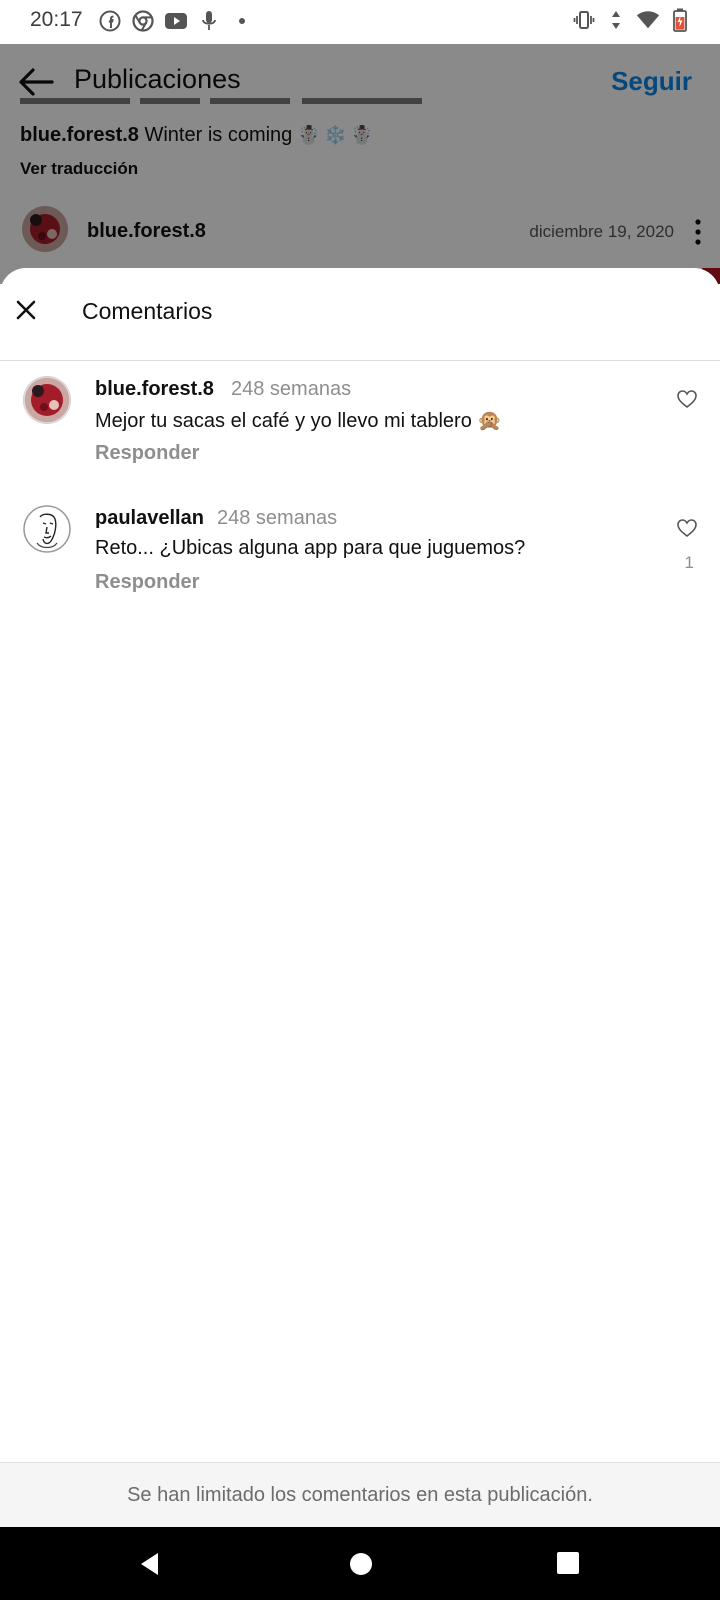 Image resolution: width=720 pixels, height=1600 pixels. I want to click on see-translation-link: Ver traducción, so click(79, 169).